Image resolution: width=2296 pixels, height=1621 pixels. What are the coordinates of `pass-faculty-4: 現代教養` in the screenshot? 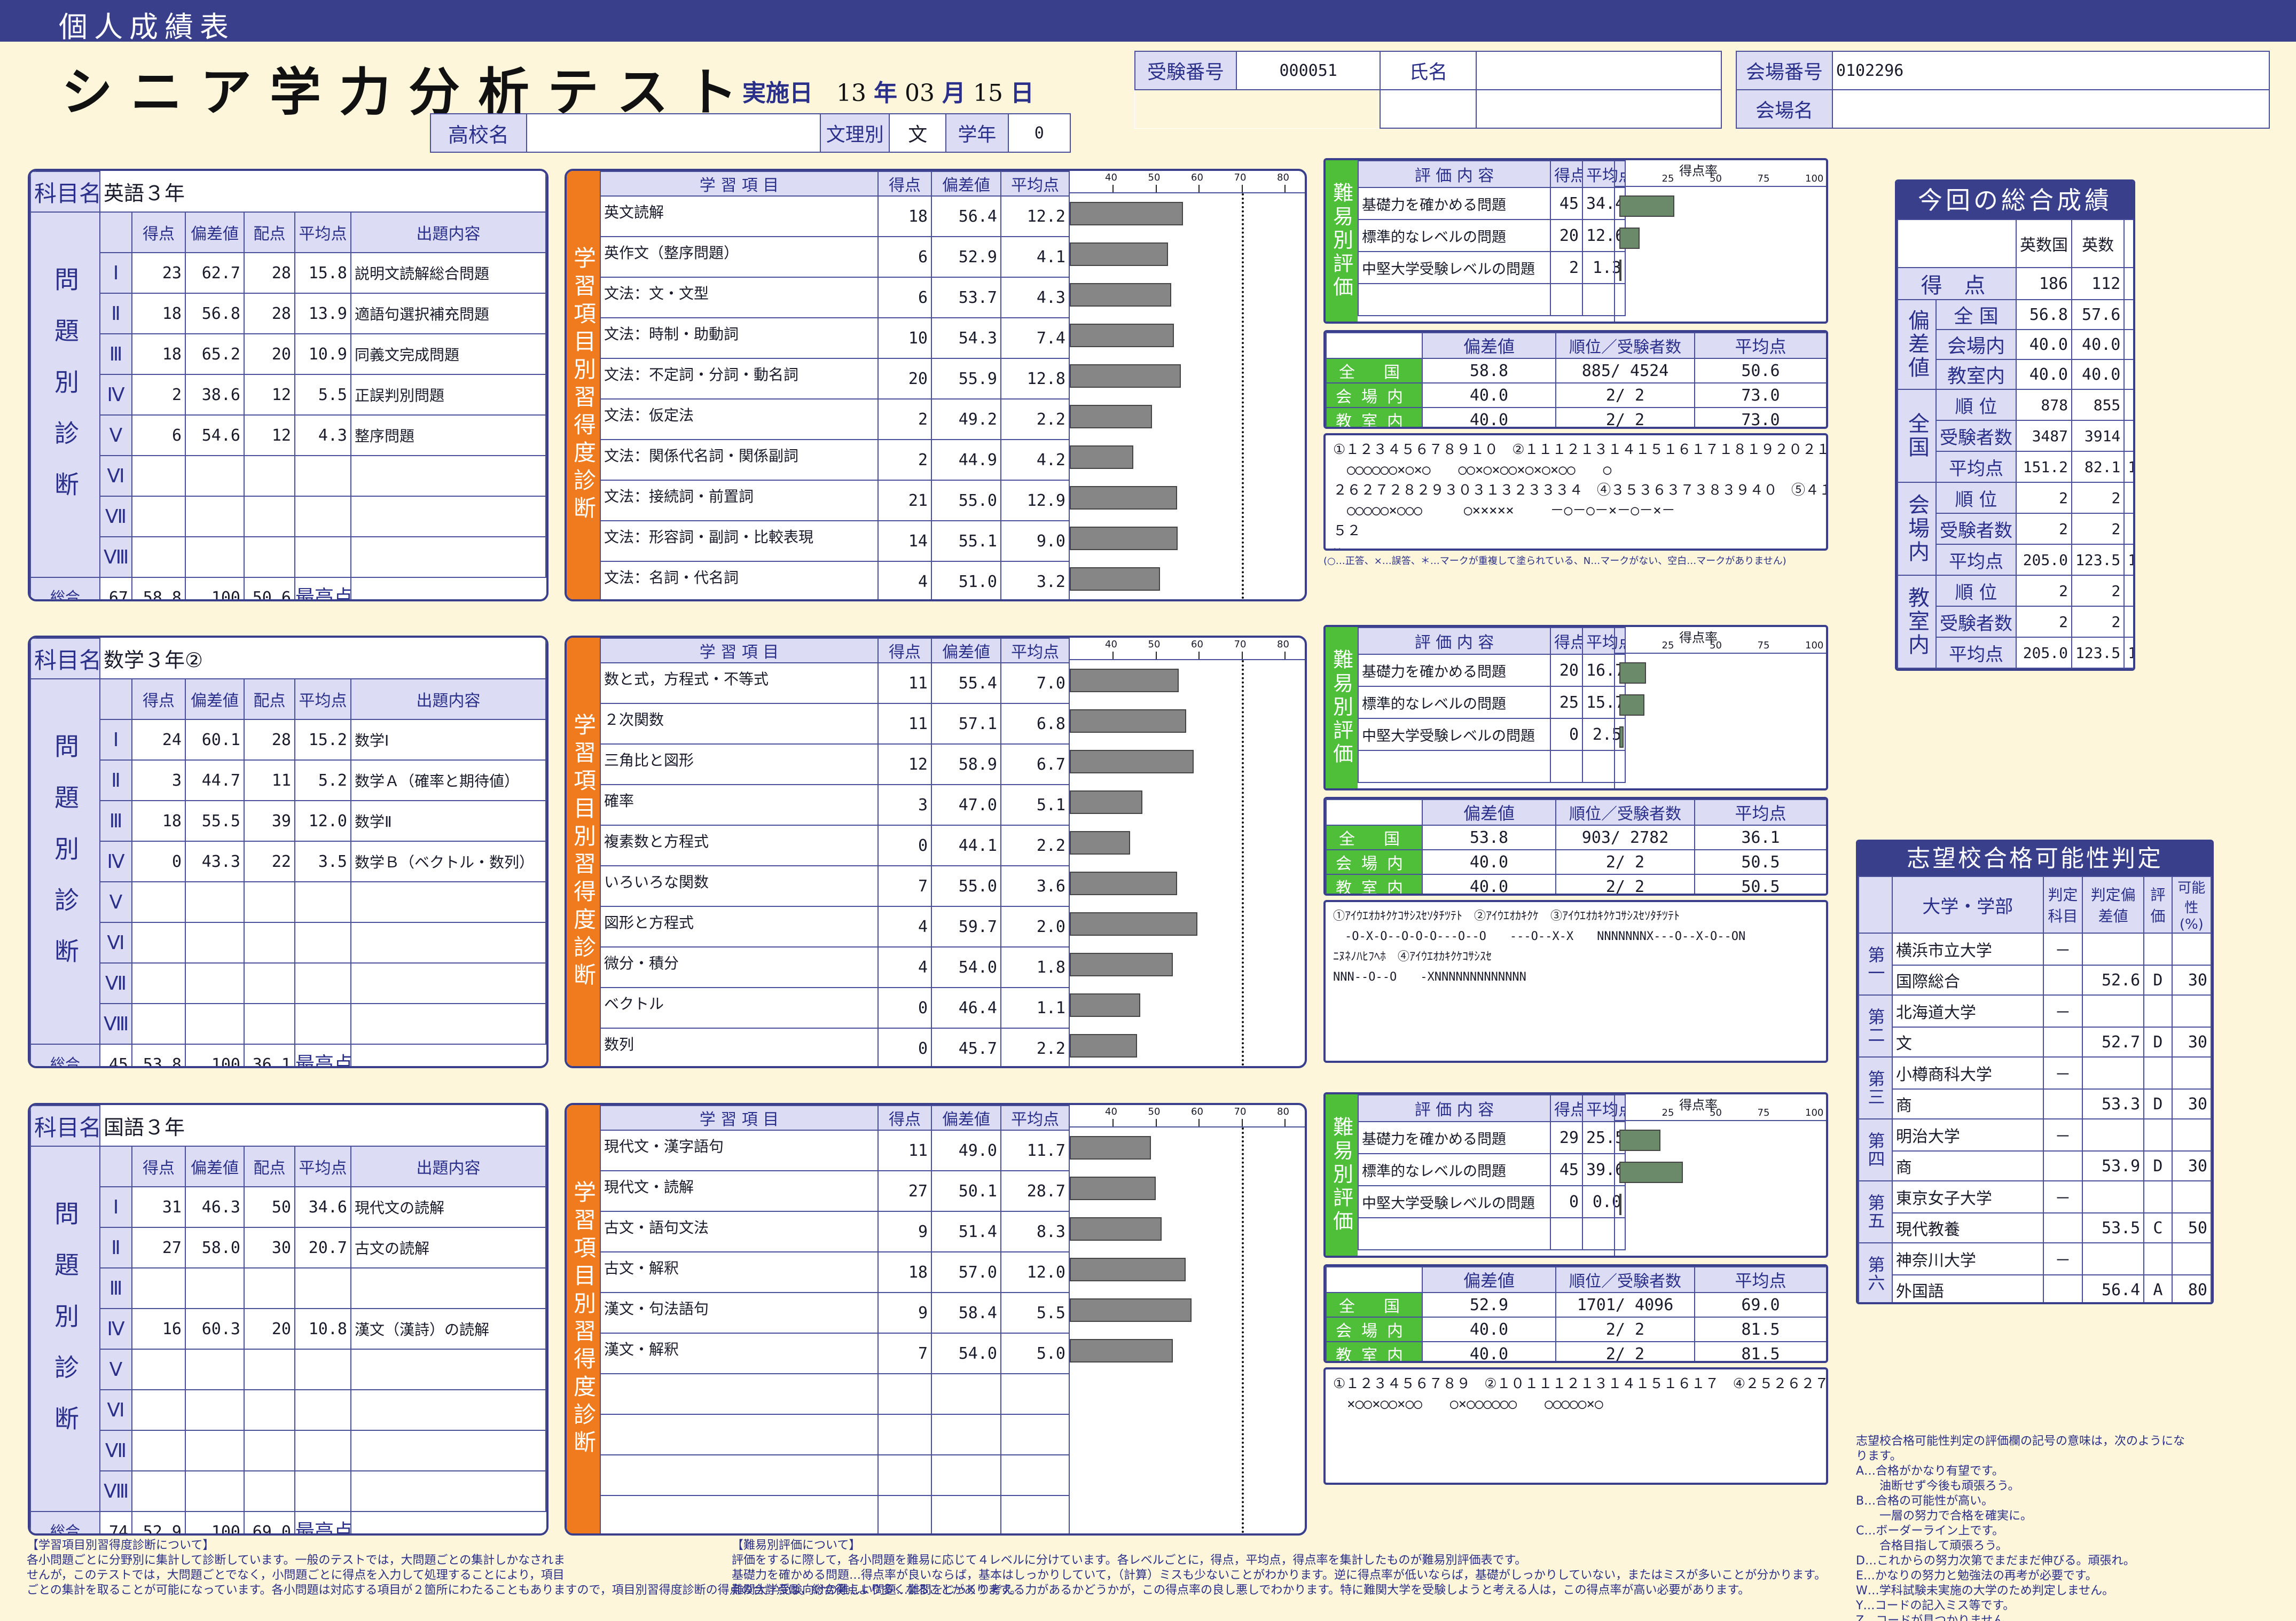 It's located at (1967, 1228).